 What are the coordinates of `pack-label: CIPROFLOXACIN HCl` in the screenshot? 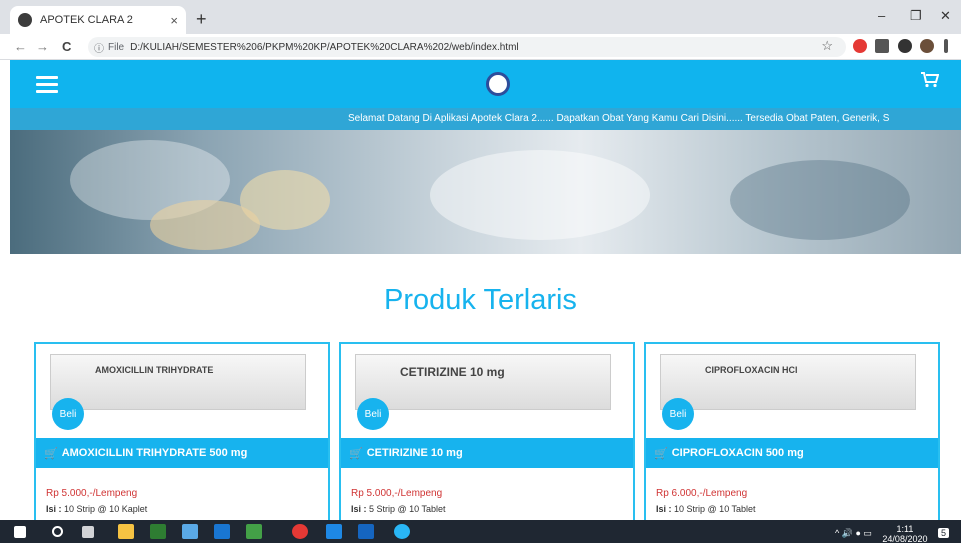 It's located at (751, 370).